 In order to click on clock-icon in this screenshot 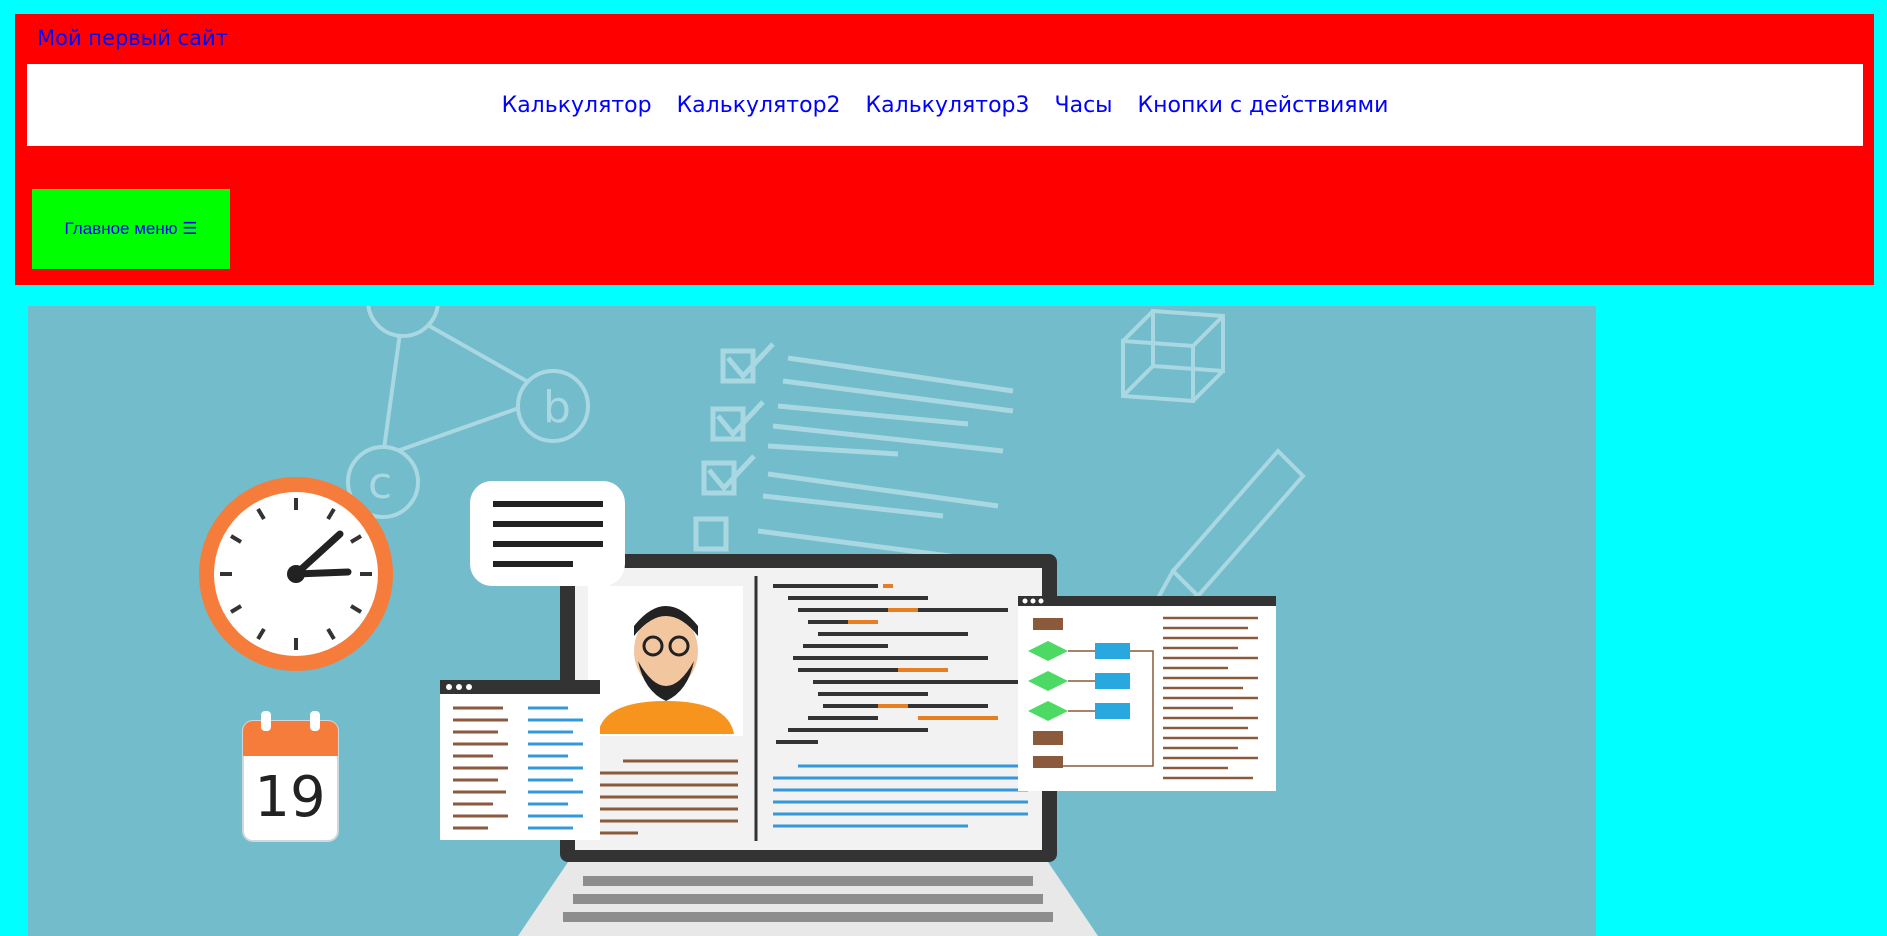, I will do `click(296, 574)`.